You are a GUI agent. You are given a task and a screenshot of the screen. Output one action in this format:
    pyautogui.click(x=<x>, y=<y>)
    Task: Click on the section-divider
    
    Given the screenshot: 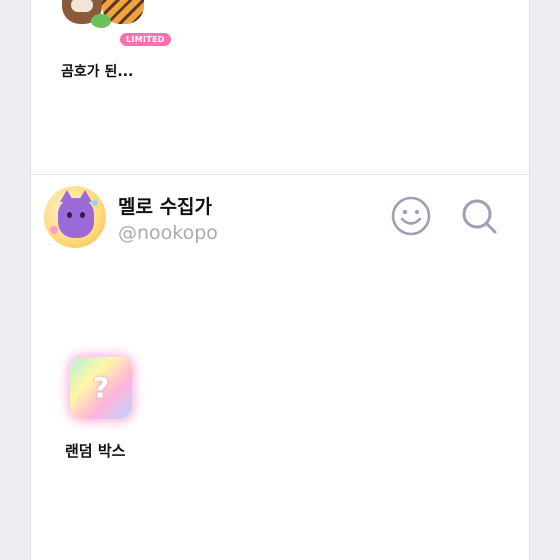 What is the action you would take?
    pyautogui.click(x=280, y=174)
    